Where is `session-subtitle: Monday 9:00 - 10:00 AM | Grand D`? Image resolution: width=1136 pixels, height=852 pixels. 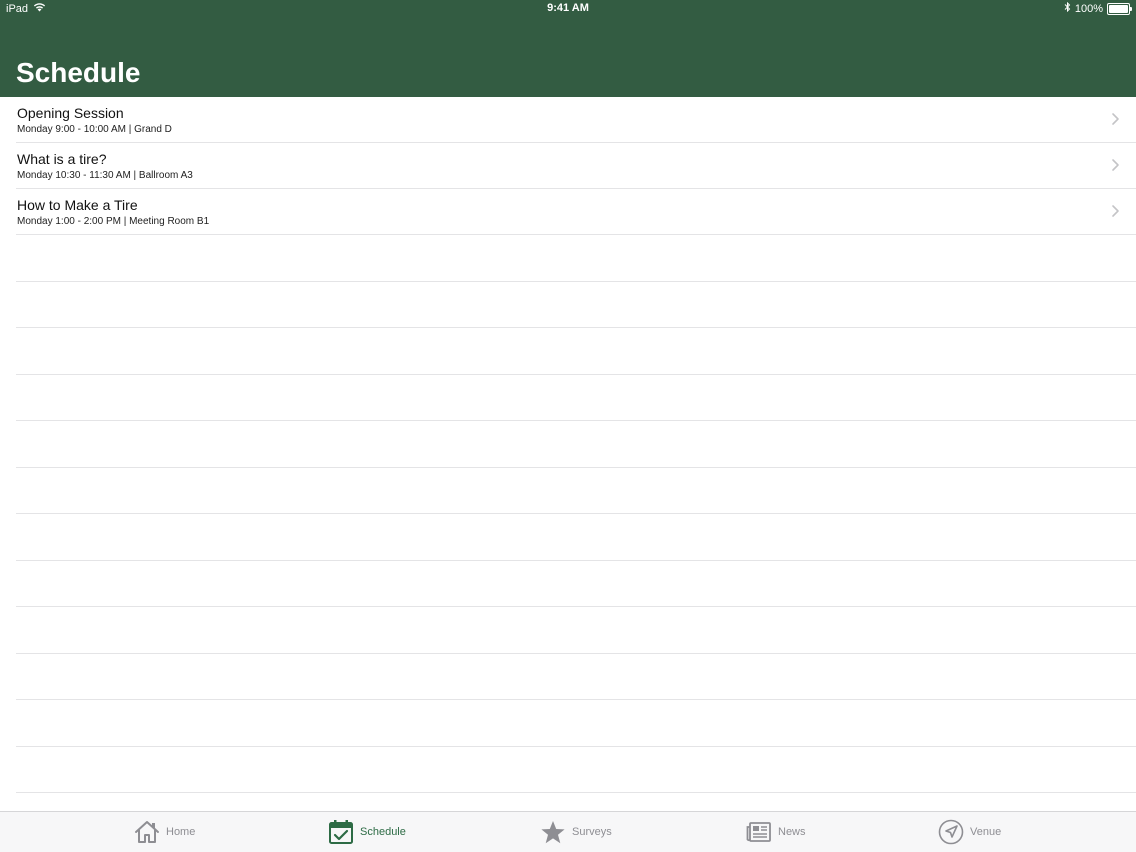 session-subtitle: Monday 9:00 - 10:00 AM | Grand D is located at coordinates (94, 129).